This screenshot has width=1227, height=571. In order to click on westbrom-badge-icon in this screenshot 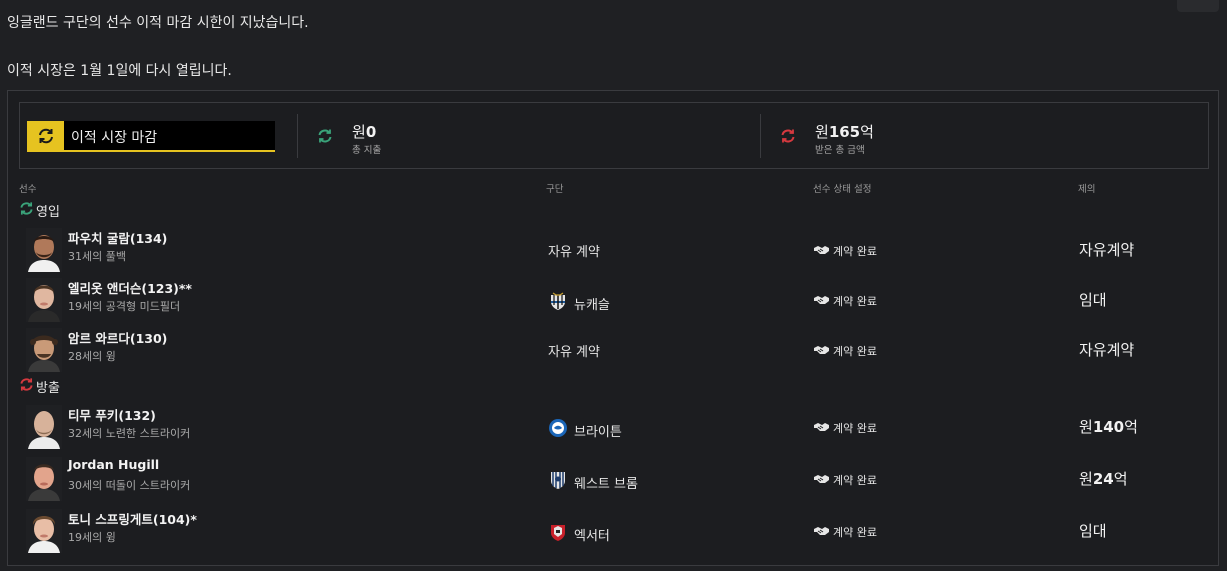, I will do `click(558, 482)`.